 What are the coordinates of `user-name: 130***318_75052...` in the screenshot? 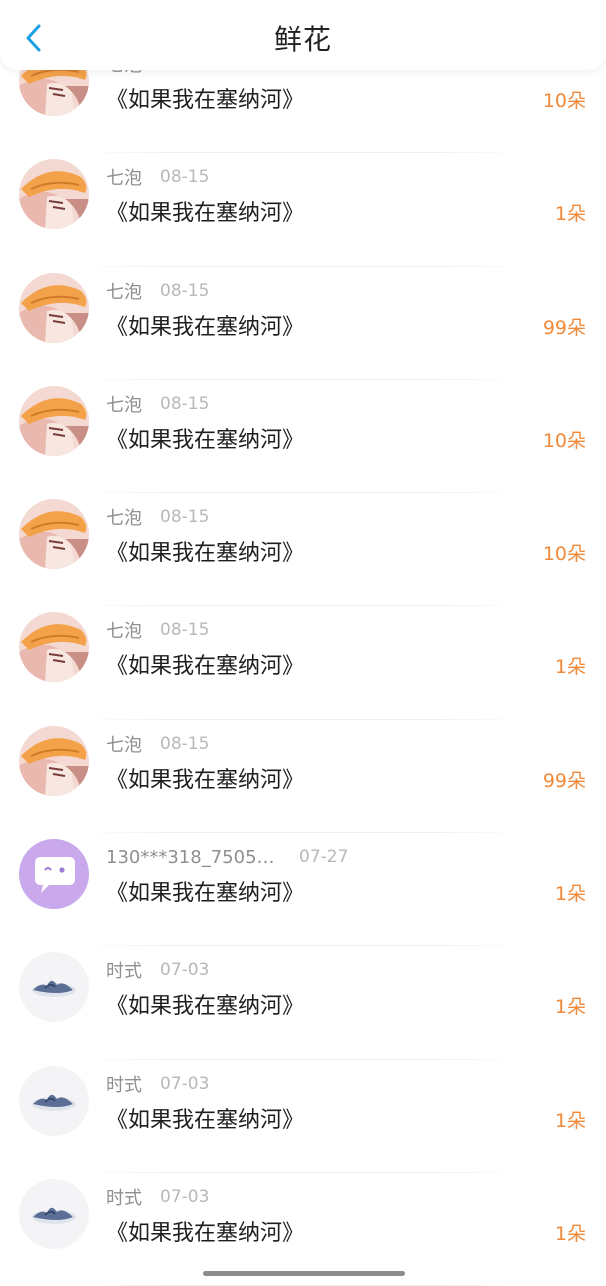 It's located at (193, 857).